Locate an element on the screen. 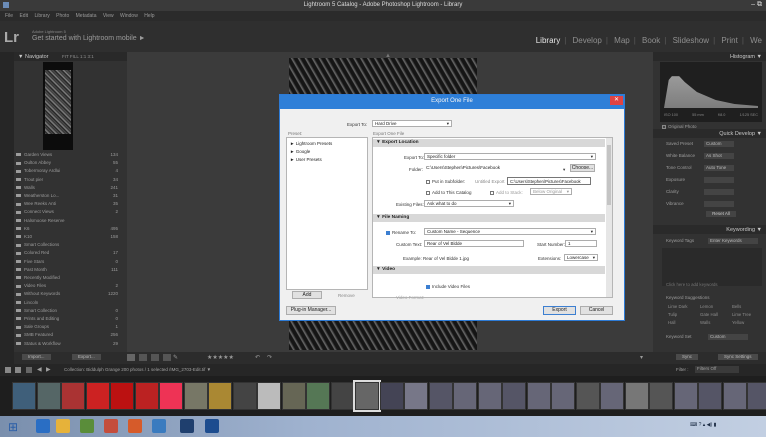  keyword-suggestion: Lime Dark is located at coordinates (678, 306).